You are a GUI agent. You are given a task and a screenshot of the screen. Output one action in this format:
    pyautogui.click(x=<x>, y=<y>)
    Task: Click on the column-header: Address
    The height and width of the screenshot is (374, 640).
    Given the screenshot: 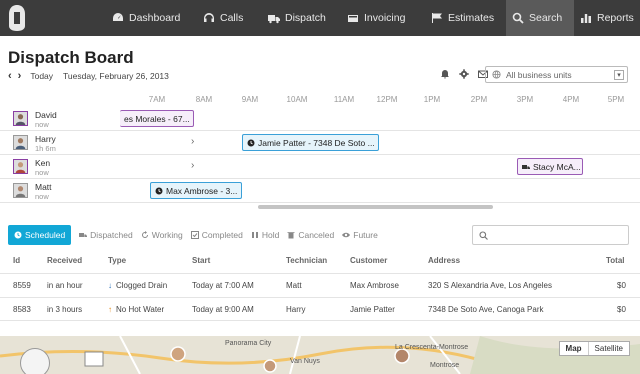 What is the action you would take?
    pyautogui.click(x=444, y=260)
    